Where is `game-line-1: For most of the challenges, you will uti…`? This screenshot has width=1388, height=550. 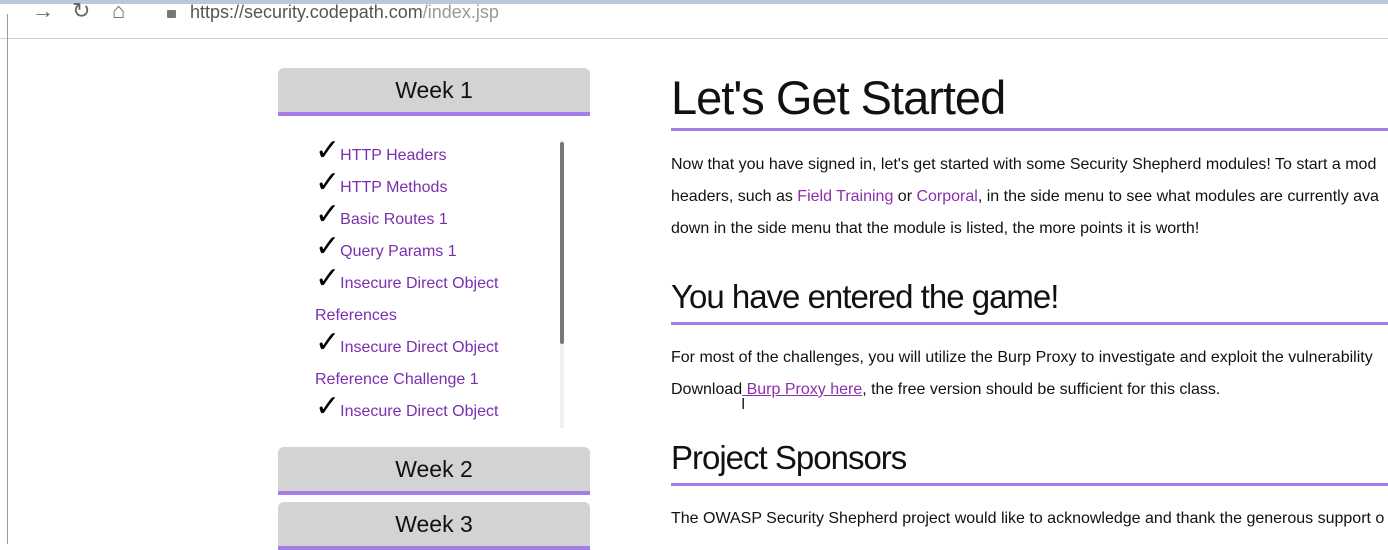 game-line-1: For most of the challenges, you will uti… is located at coordinates (1022, 357).